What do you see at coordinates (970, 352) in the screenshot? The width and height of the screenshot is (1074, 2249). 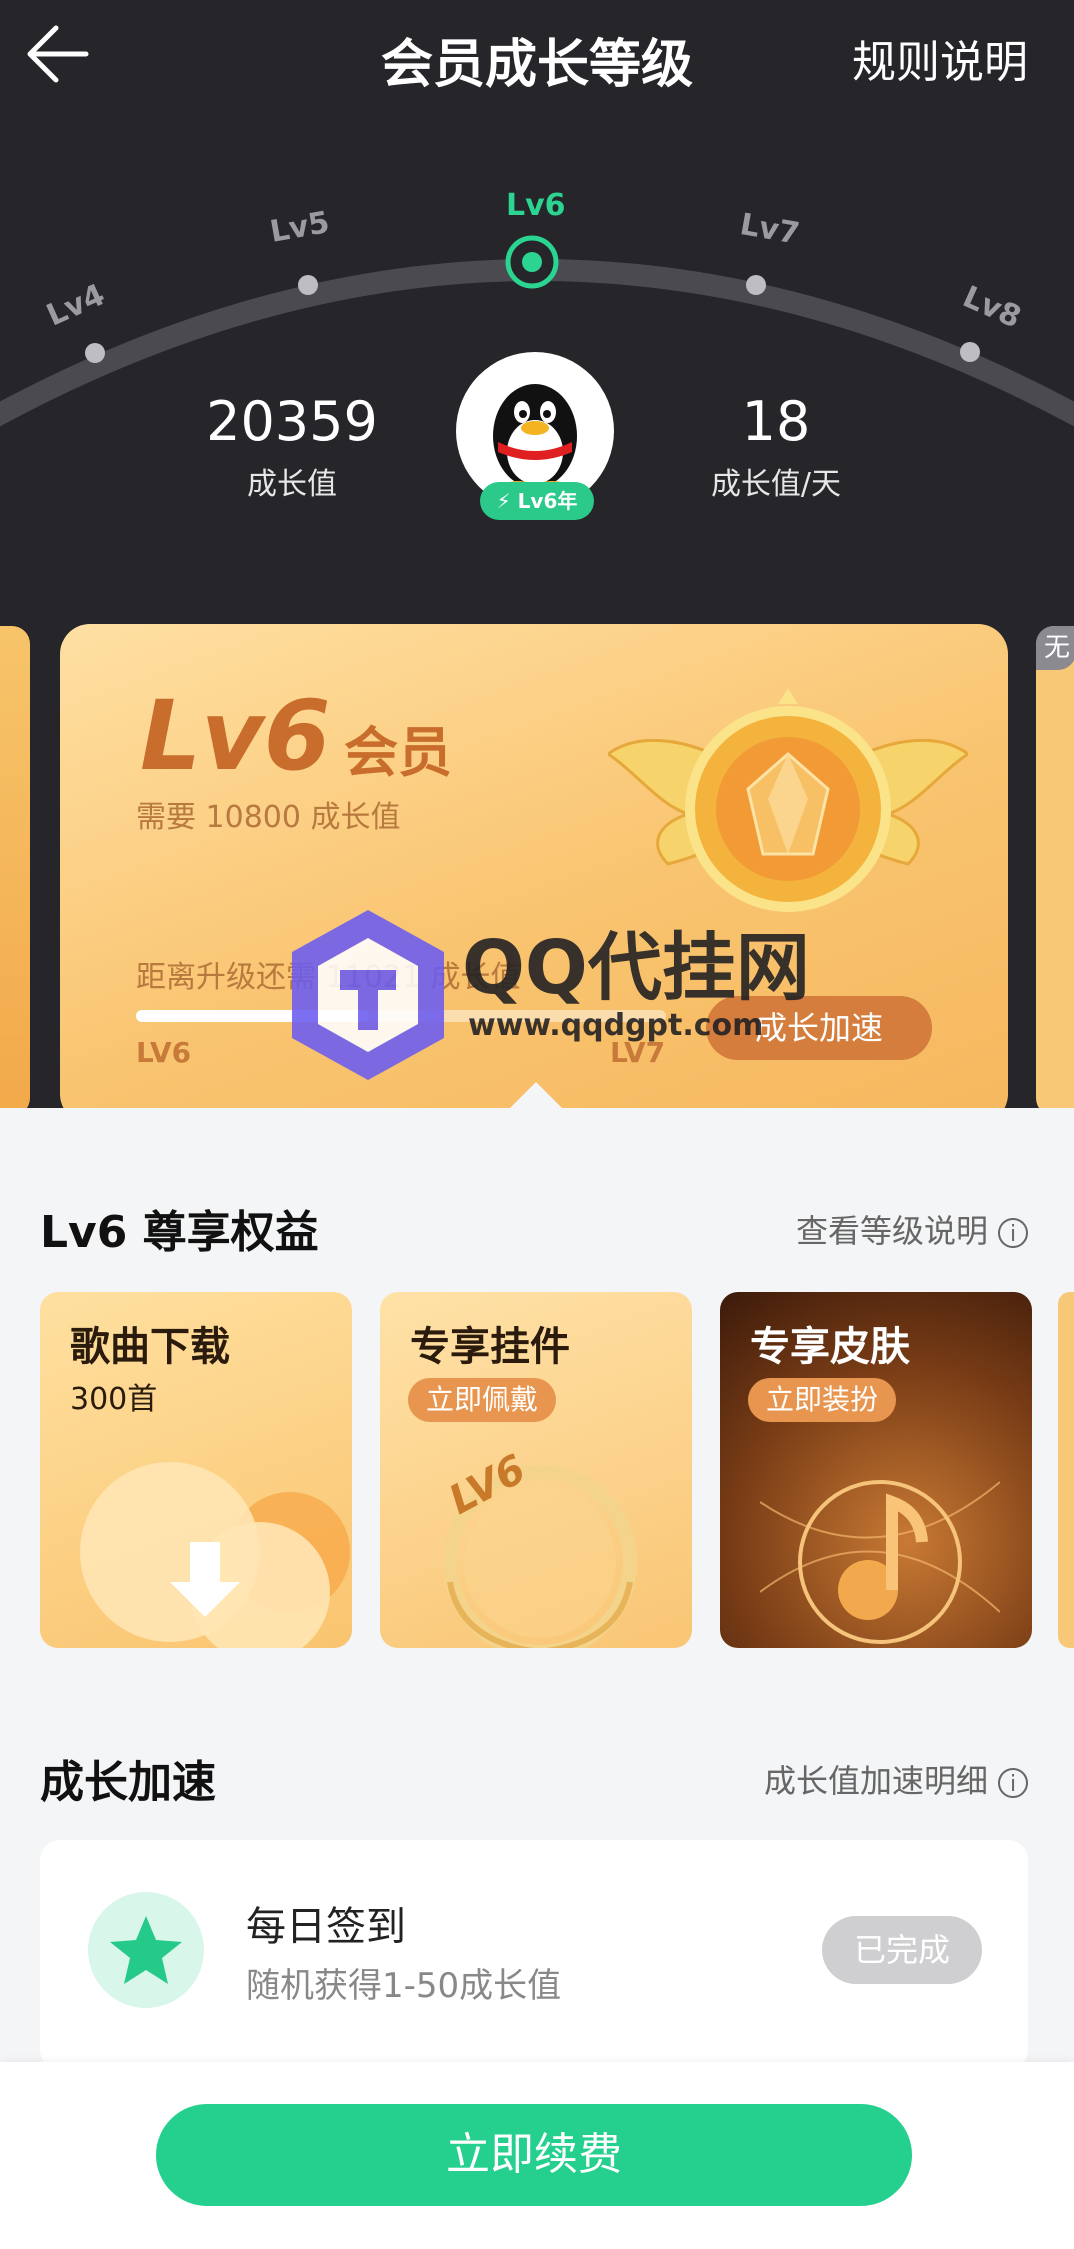 I see `level-dot-lv8` at bounding box center [970, 352].